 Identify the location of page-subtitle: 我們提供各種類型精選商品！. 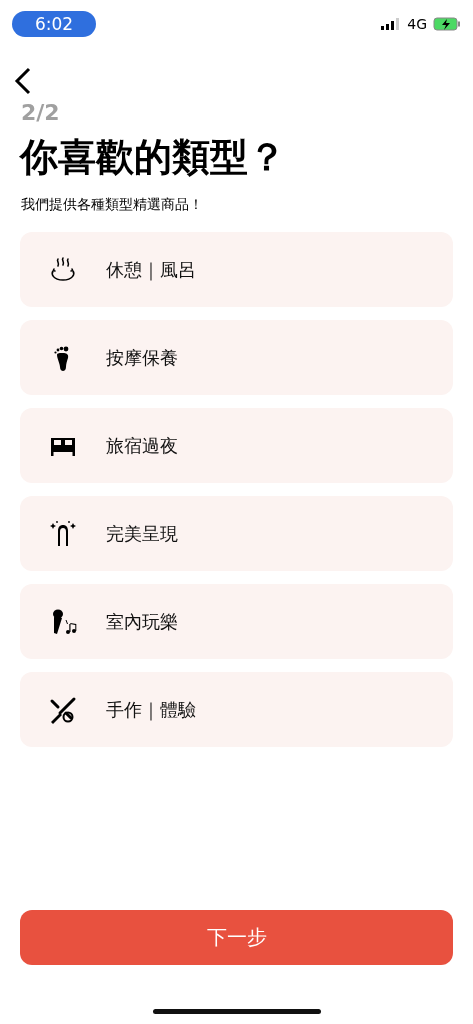
(112, 205).